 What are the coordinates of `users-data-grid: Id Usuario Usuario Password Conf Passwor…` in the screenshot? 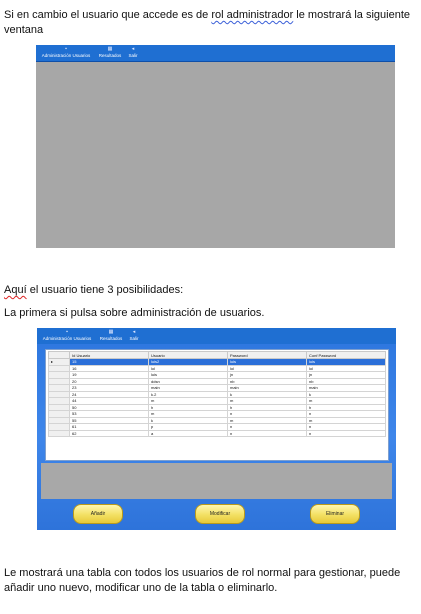 It's located at (217, 394).